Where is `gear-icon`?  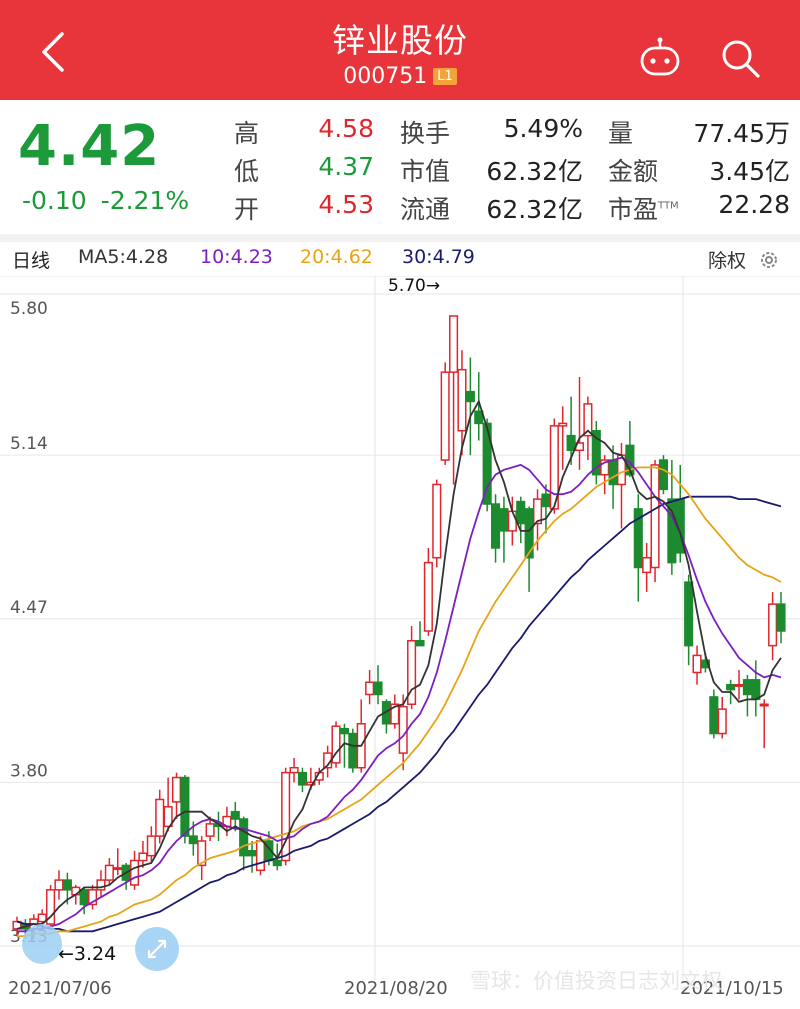 gear-icon is located at coordinates (769, 260).